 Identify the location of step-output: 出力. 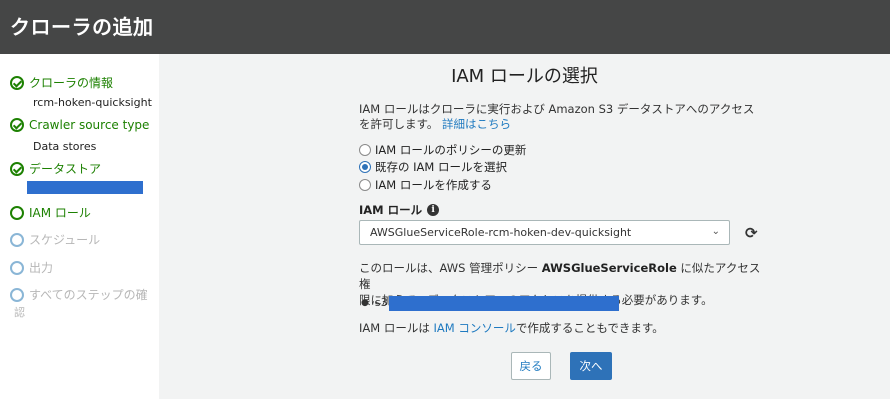
(31, 267).